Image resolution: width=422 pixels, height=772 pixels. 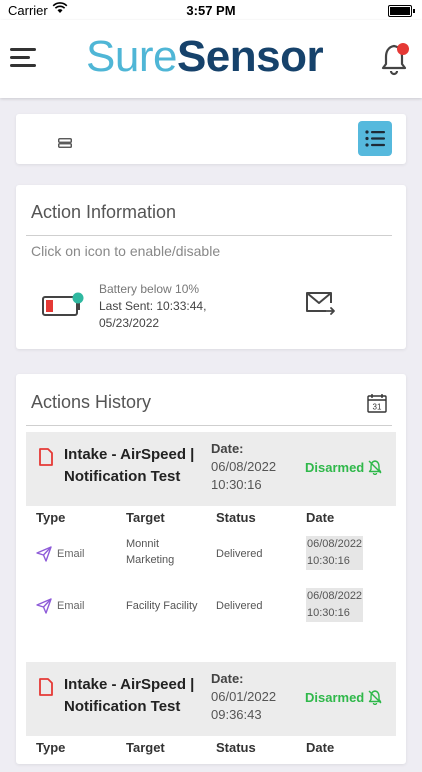 I want to click on last-sent-line1: Last Sent: 10:33:44,, so click(x=153, y=306).